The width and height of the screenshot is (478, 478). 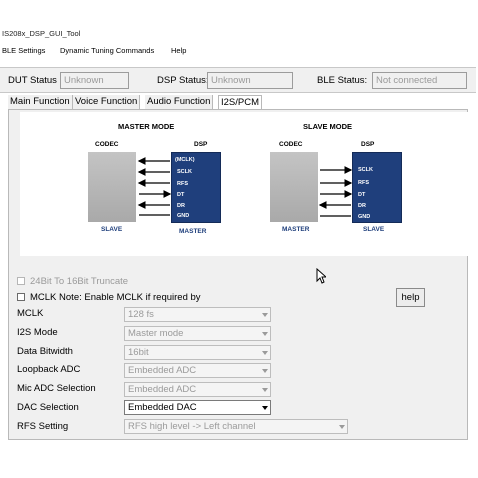 What do you see at coordinates (21, 281) in the screenshot?
I see `truncate-checkbox` at bounding box center [21, 281].